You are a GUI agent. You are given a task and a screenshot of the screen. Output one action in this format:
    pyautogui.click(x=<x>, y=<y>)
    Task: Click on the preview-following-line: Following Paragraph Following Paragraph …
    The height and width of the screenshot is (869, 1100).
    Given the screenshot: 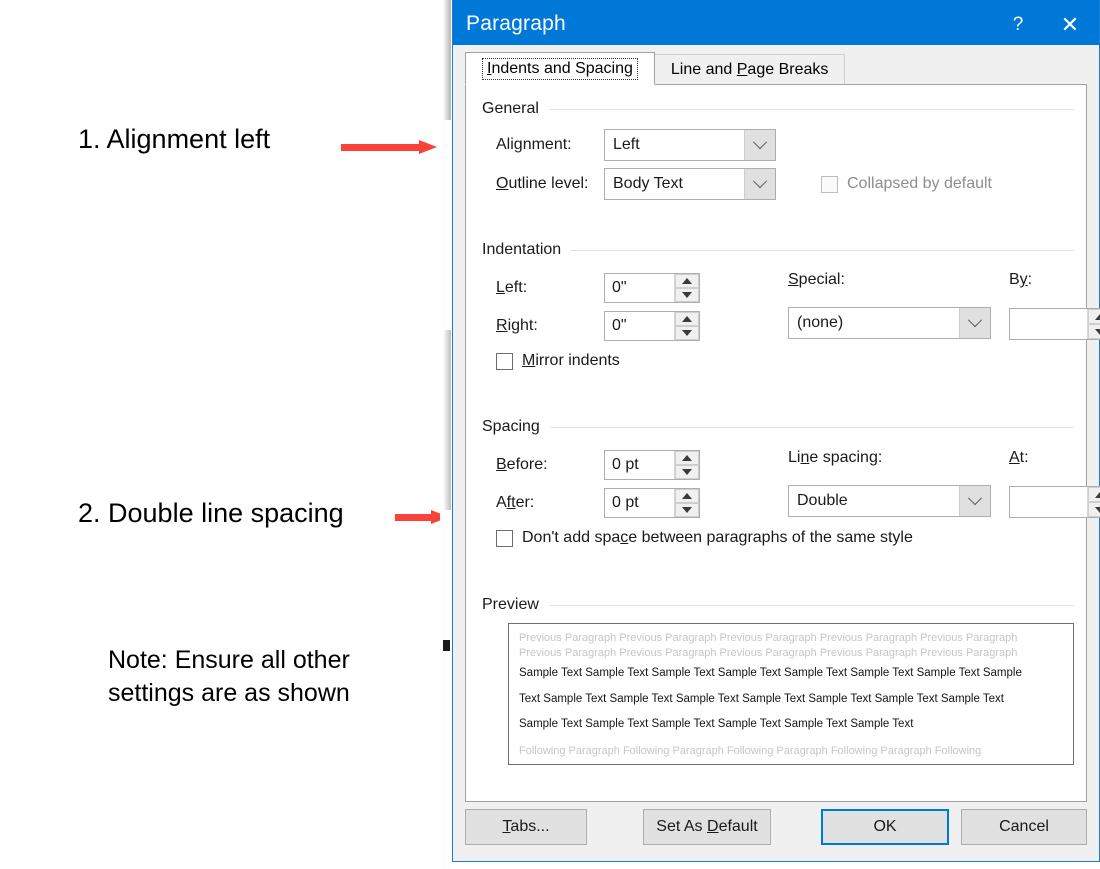 What is the action you would take?
    pyautogui.click(x=750, y=751)
    